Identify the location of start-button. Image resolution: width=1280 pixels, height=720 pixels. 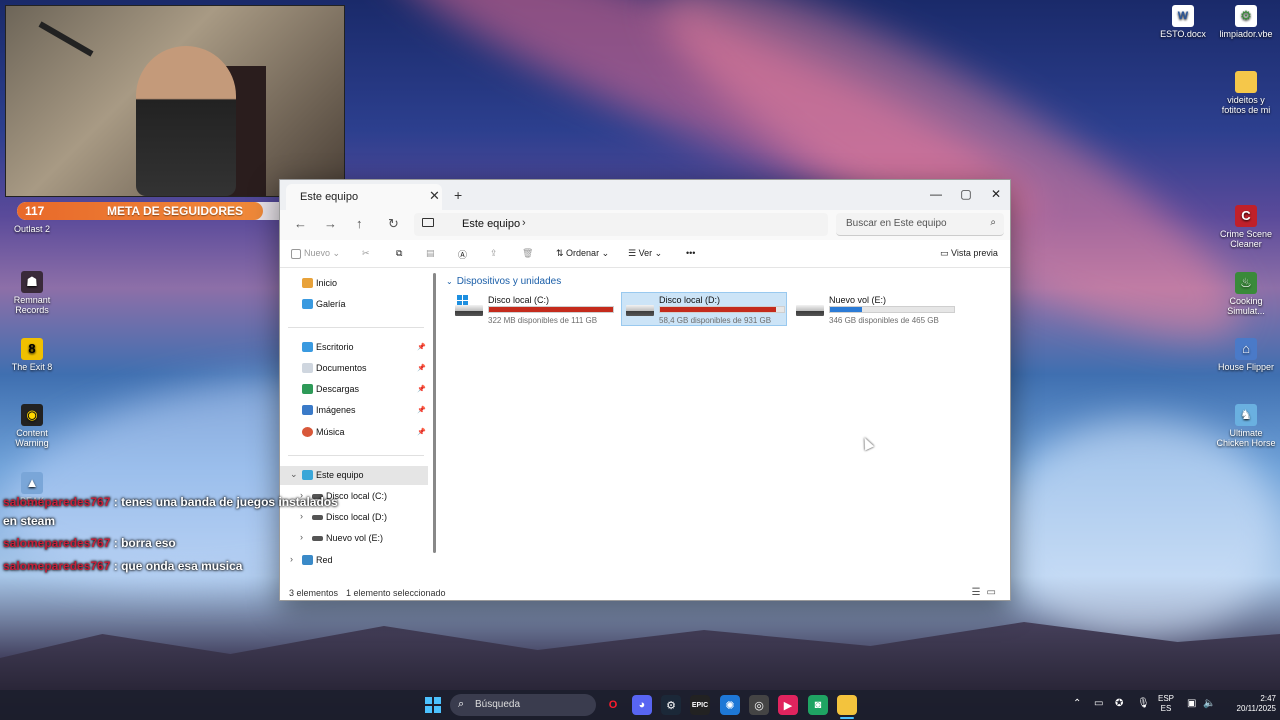
(433, 705).